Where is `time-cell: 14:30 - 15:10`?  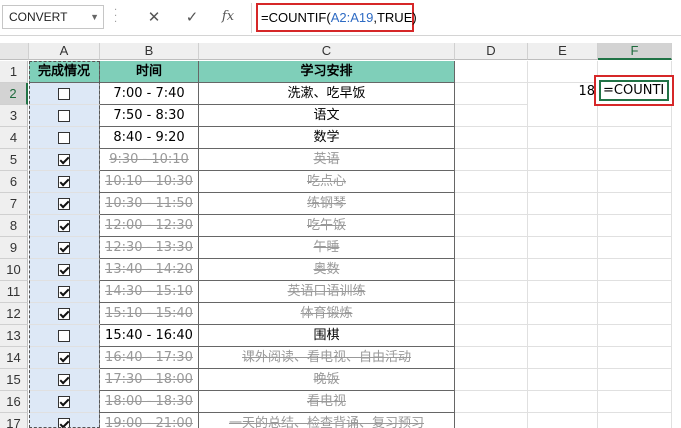 time-cell: 14:30 - 15:10 is located at coordinates (149, 292).